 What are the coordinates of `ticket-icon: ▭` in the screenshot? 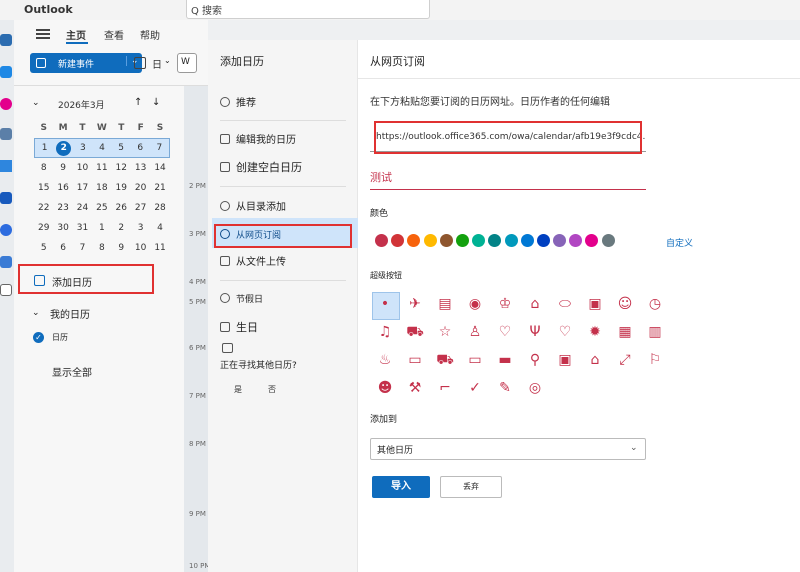 It's located at (475, 361).